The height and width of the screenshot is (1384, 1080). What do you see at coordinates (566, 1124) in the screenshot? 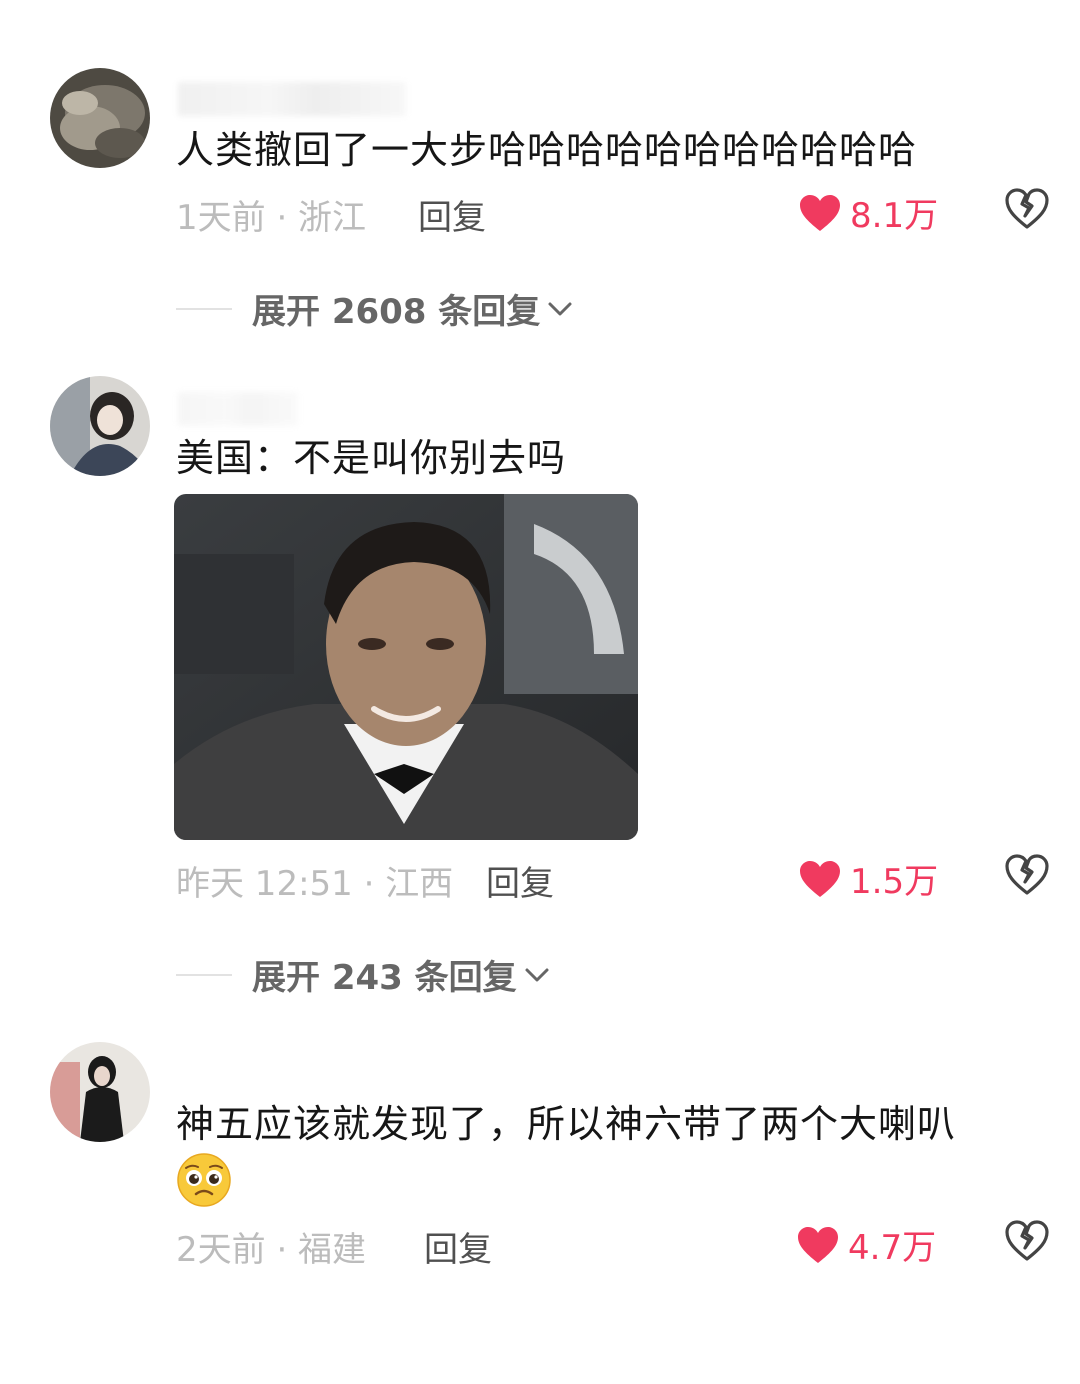
I see `comment-text: 神五应该就发现了，所以神六带了两个大喇叭` at bounding box center [566, 1124].